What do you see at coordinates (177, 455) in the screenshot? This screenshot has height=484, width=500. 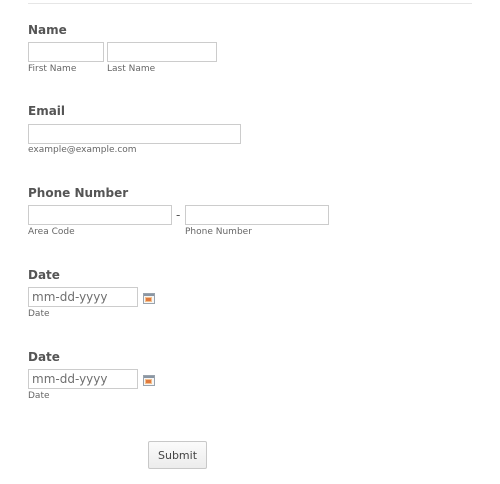 I see `submit-button: Submit` at bounding box center [177, 455].